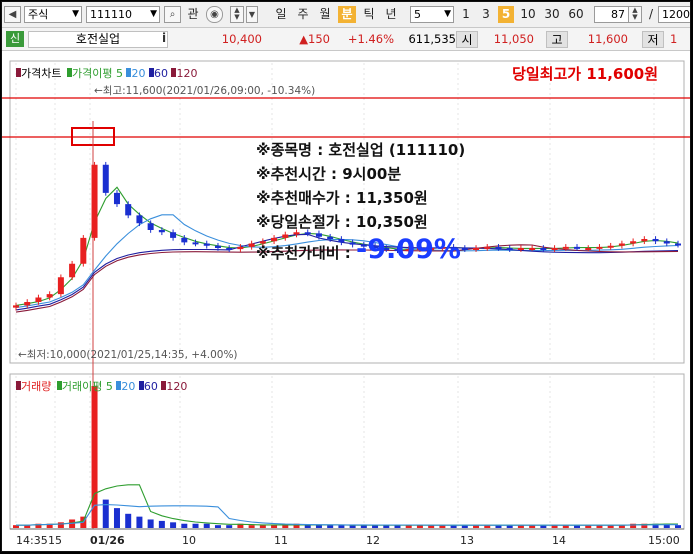  I want to click on period-minute-active: 분, so click(347, 14).